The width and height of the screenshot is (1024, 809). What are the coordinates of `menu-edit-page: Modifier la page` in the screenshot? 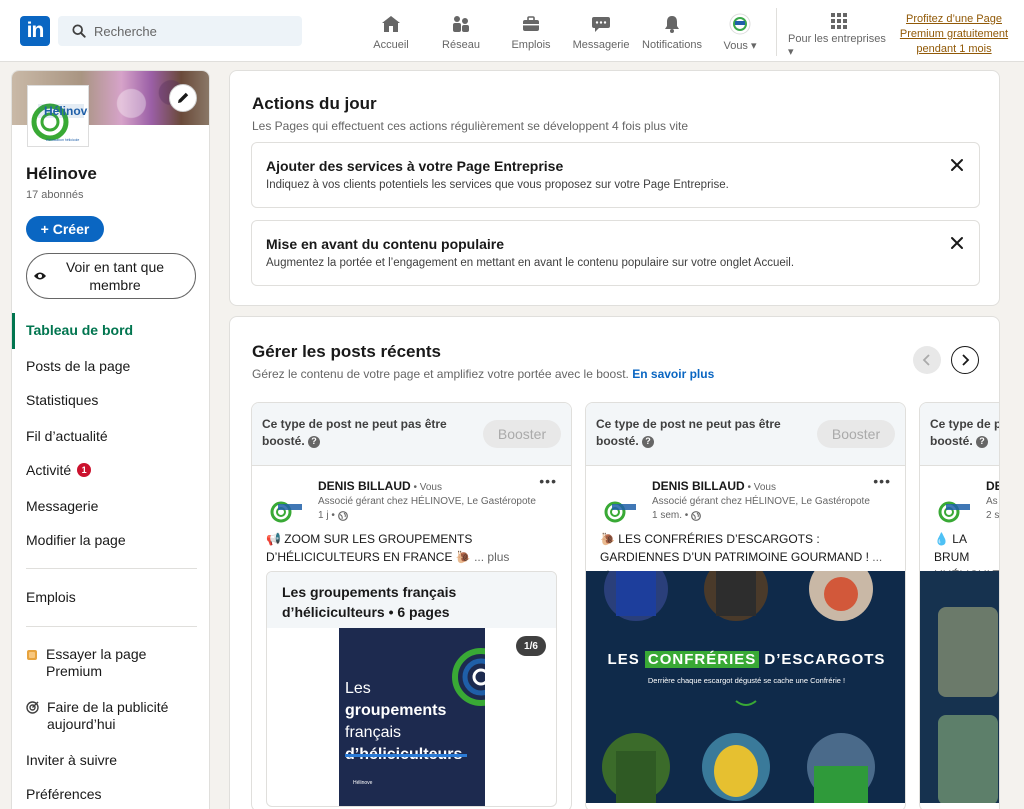 It's located at (76, 540).